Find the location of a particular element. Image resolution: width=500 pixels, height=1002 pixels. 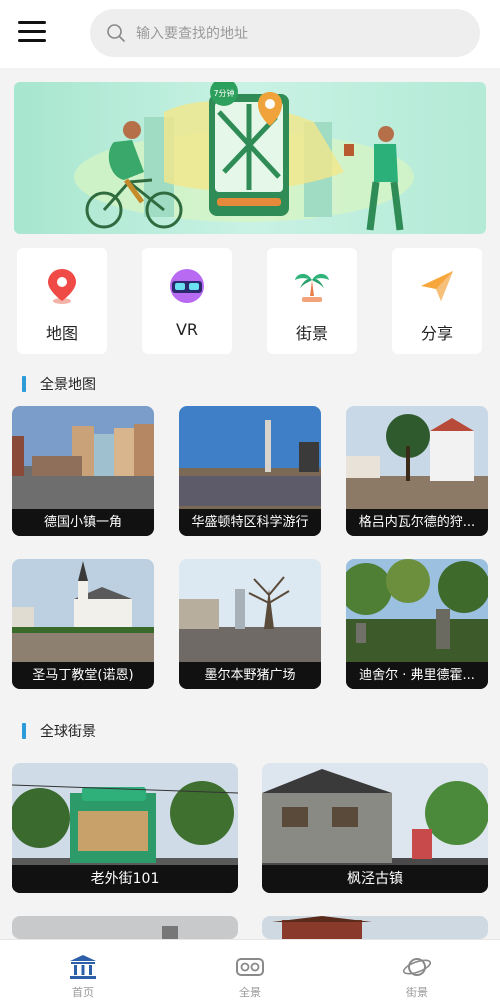

category-vr: VR is located at coordinates (187, 301).